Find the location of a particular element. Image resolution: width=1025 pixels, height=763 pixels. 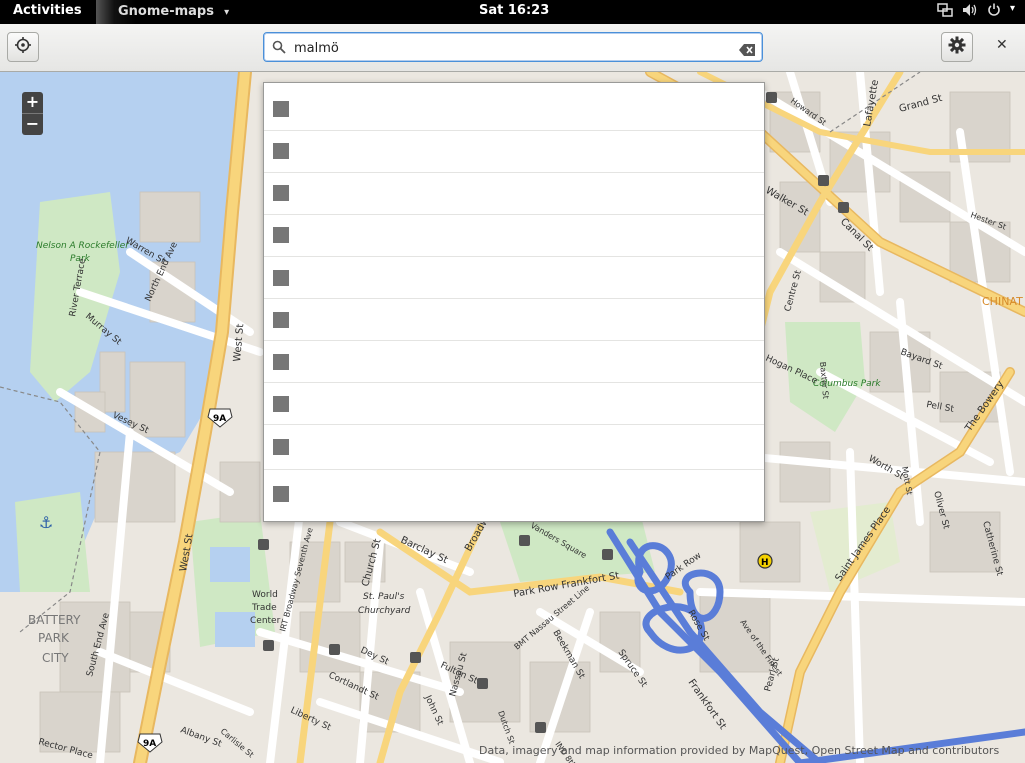

search-input is located at coordinates (509, 48).